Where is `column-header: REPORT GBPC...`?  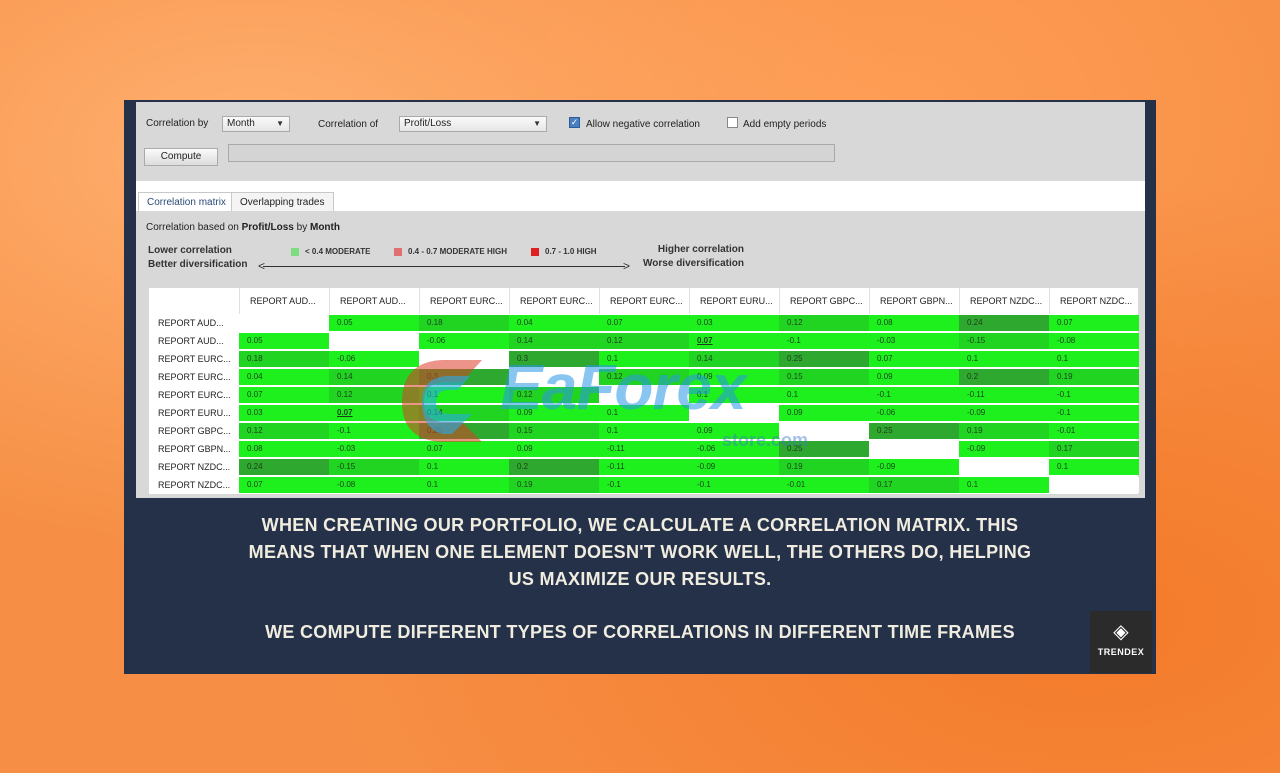
column-header: REPORT GBPC... is located at coordinates (824, 301).